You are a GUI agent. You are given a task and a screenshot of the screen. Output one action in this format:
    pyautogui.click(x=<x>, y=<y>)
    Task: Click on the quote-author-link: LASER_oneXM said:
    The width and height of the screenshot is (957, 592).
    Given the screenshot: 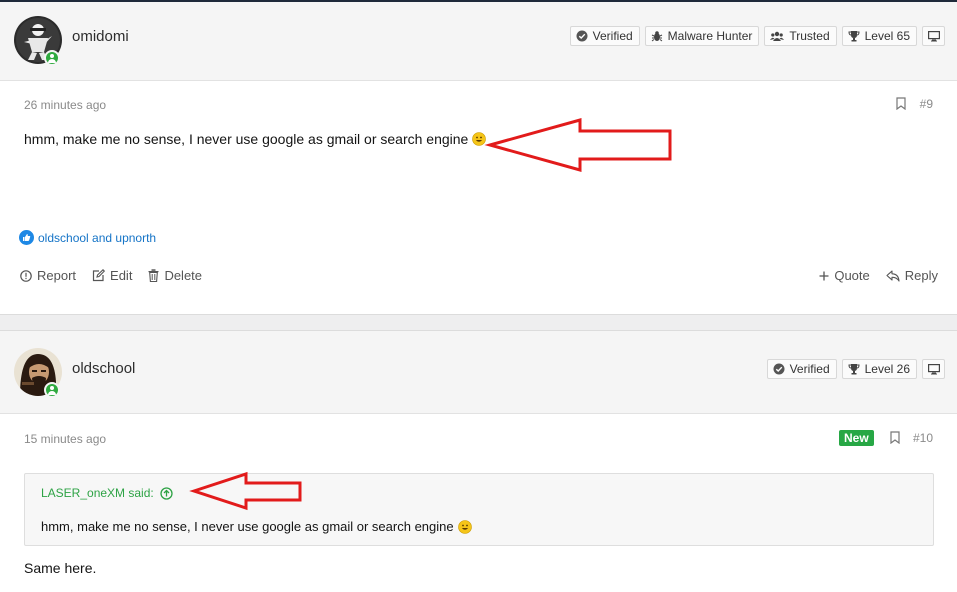 What is the action you would take?
    pyautogui.click(x=107, y=493)
    